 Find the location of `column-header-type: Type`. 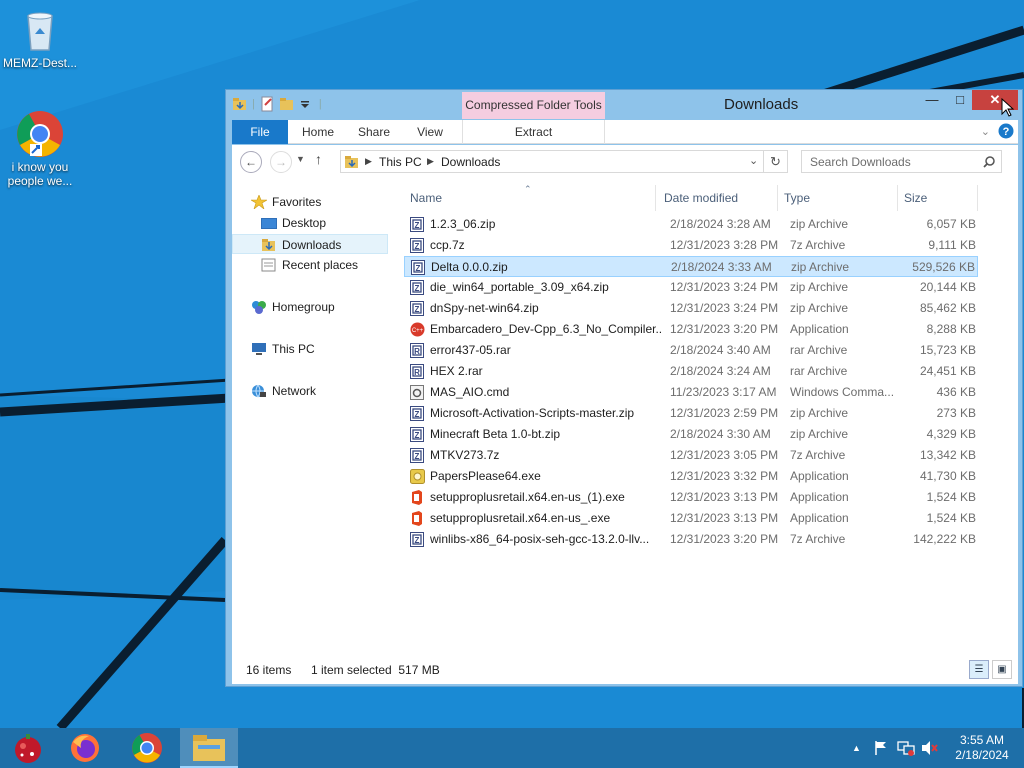

column-header-type: Type is located at coordinates (838, 198).